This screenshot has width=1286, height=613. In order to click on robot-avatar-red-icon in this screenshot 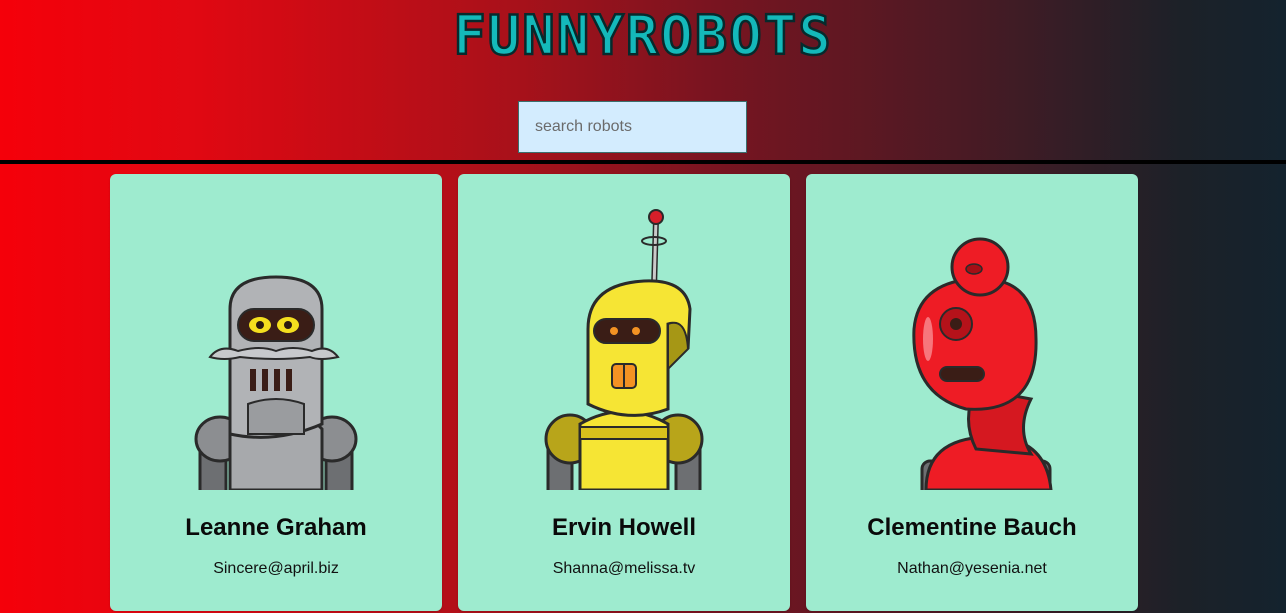, I will do `click(972, 344)`.